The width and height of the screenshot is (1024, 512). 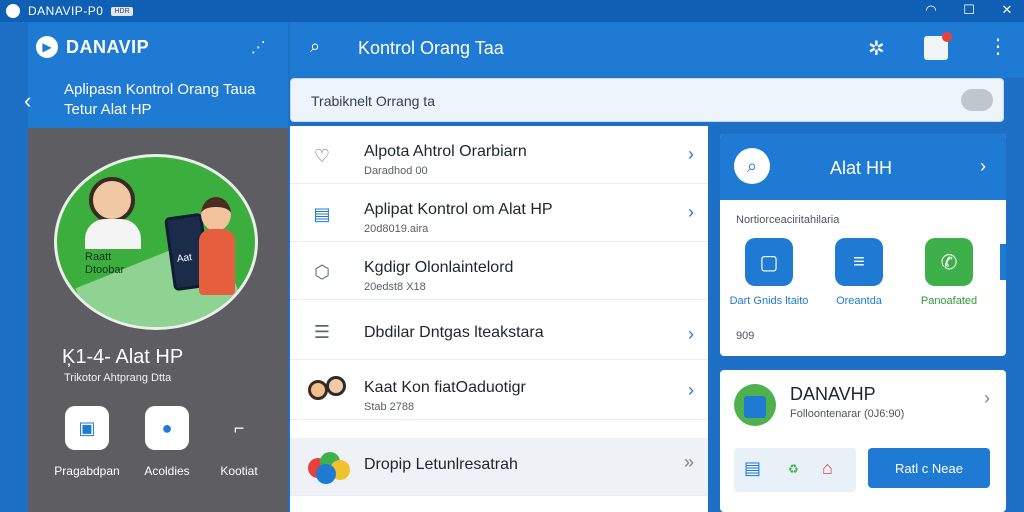 What do you see at coordinates (859, 301) in the screenshot?
I see `app-label: Oreantda` at bounding box center [859, 301].